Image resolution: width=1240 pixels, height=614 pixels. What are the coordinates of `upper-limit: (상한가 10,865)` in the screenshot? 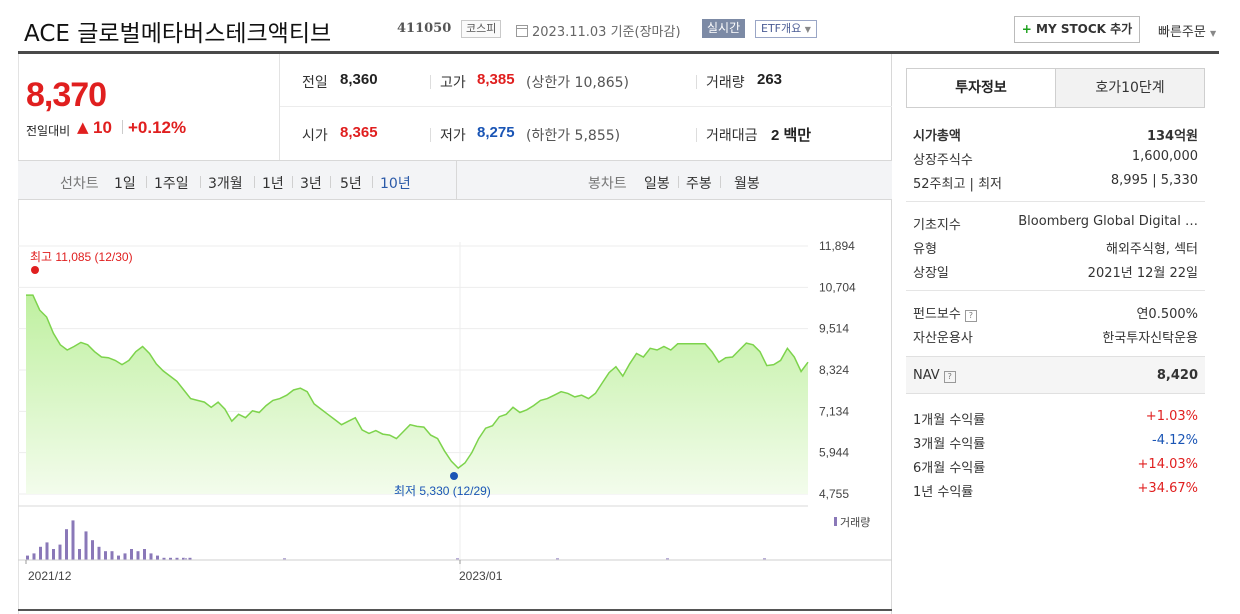 It's located at (578, 83).